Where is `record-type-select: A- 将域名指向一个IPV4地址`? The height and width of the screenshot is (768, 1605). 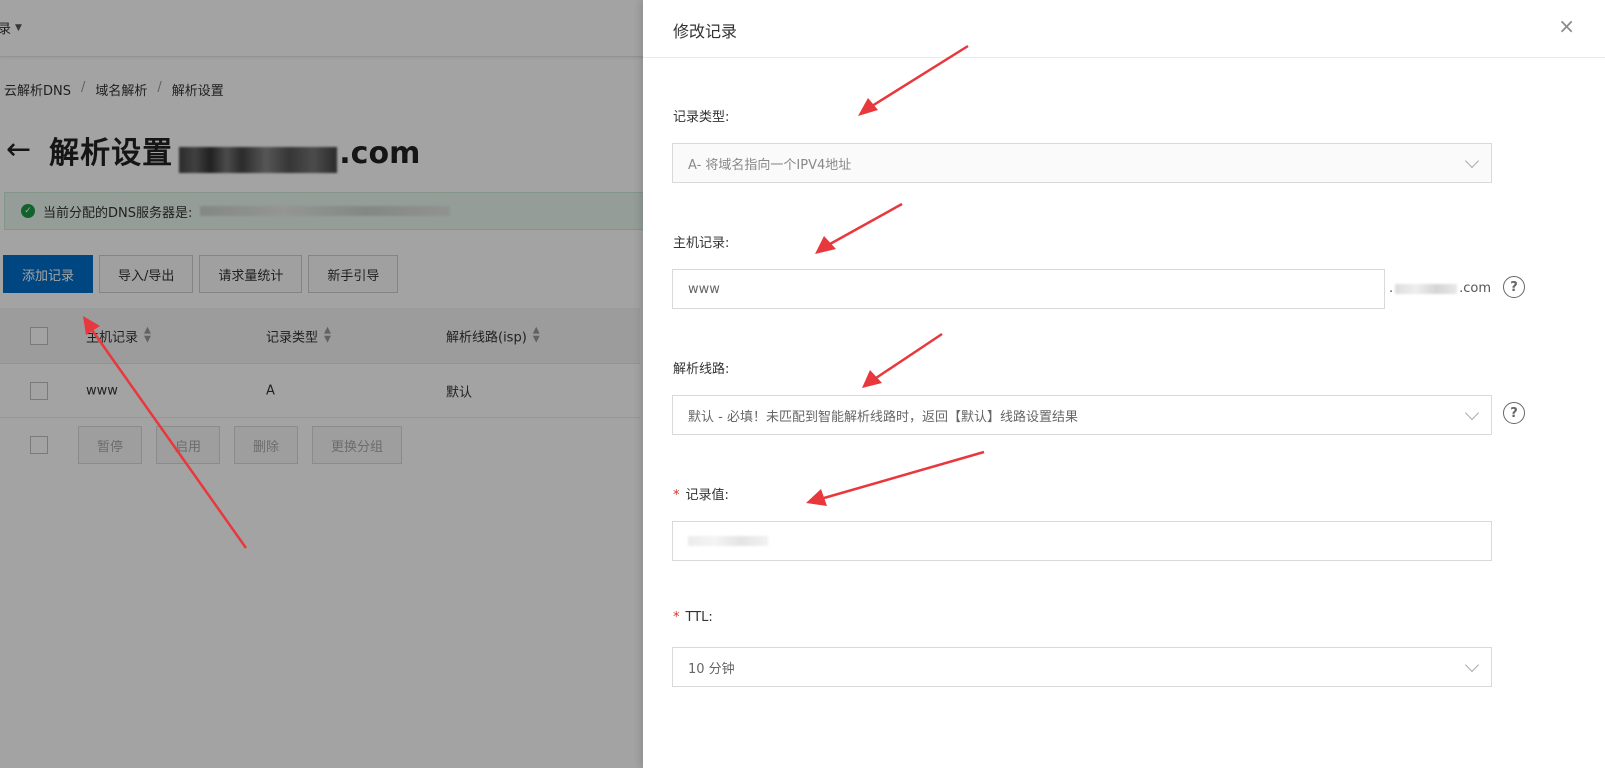
record-type-select: A- 将域名指向一个IPV4地址 is located at coordinates (1082, 163).